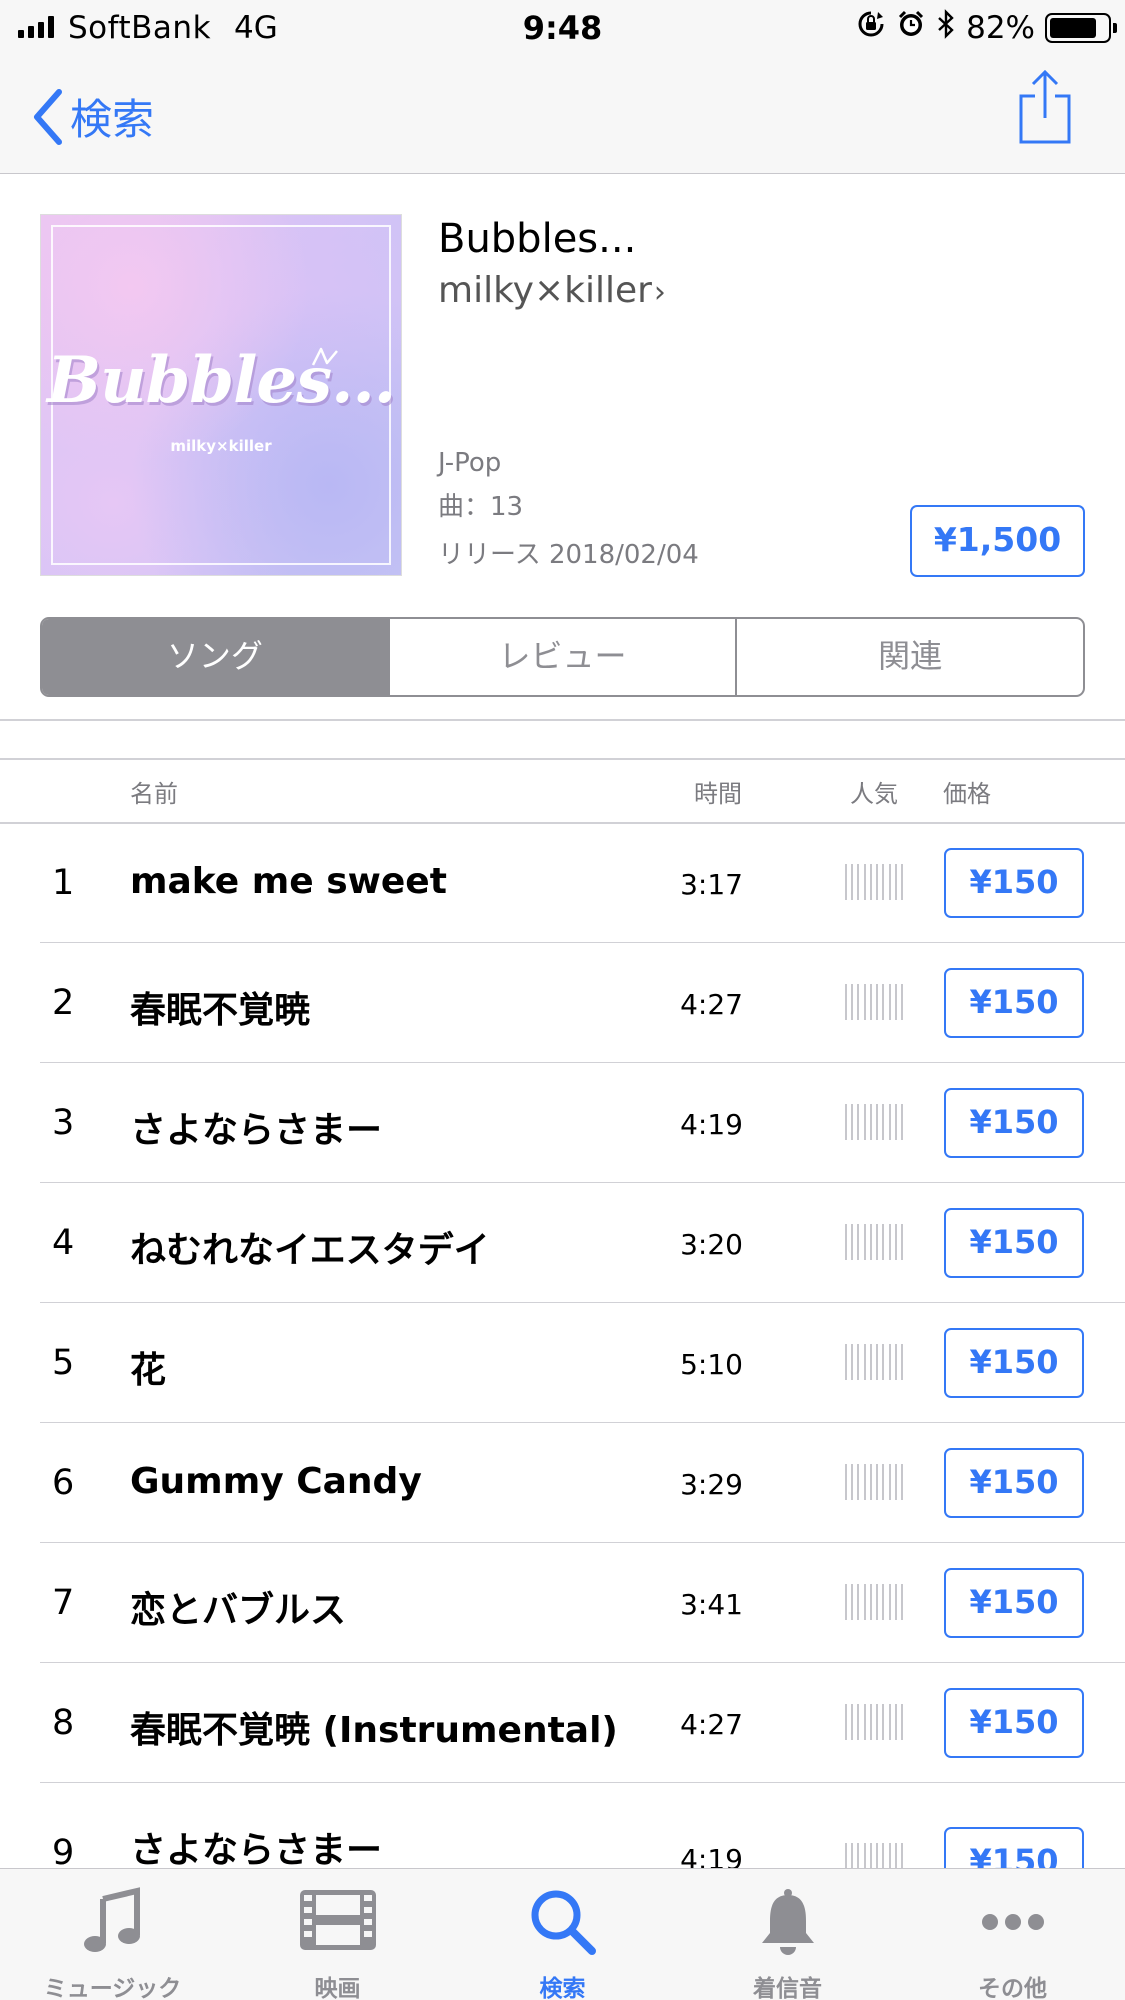  What do you see at coordinates (63, 1003) in the screenshot?
I see `track-number: 2` at bounding box center [63, 1003].